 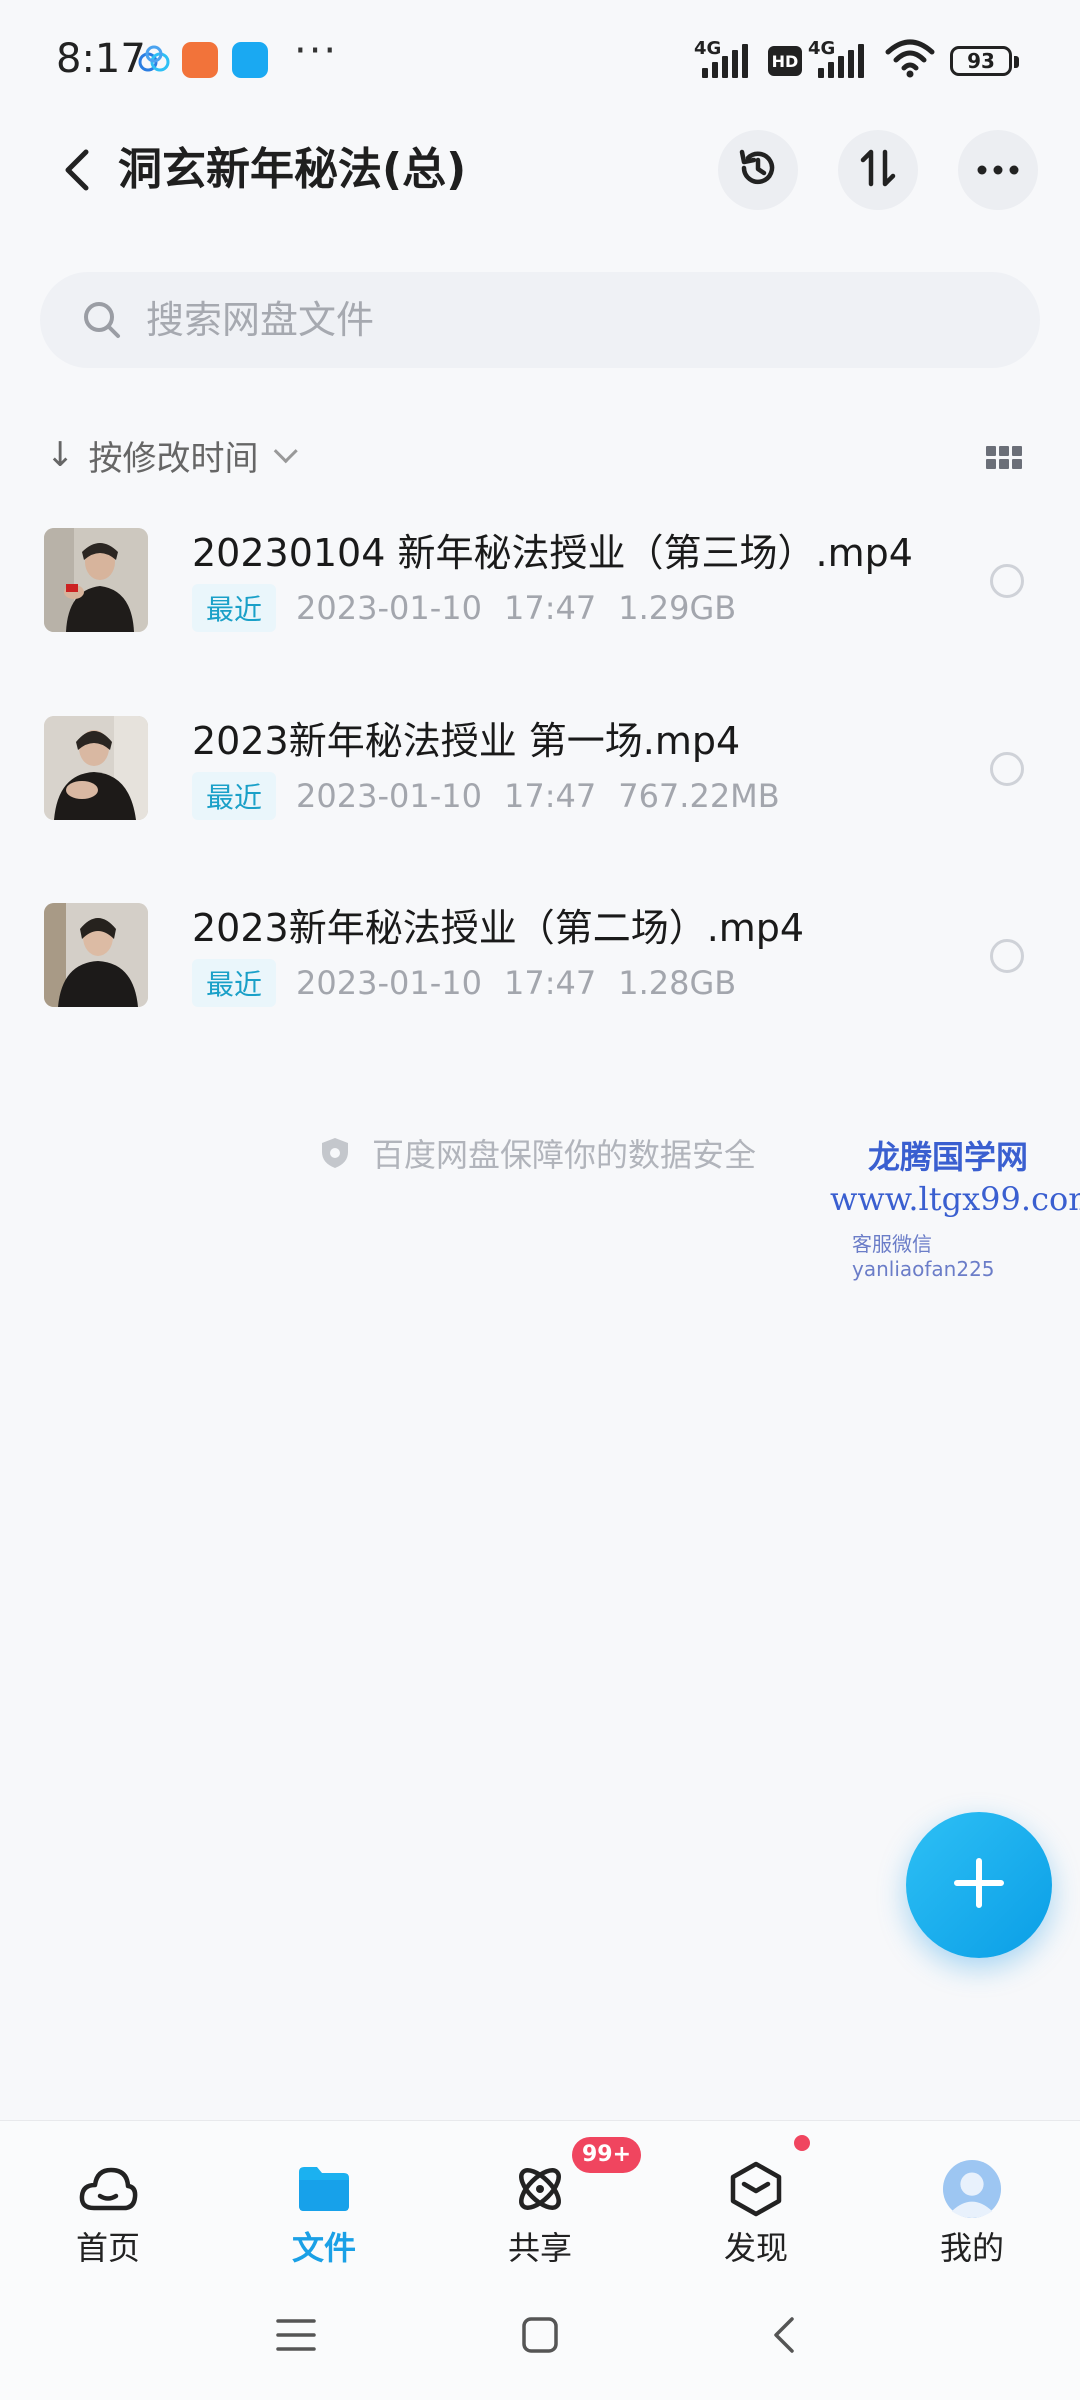 I want to click on watermark-title: 龙腾国学网, so click(x=948, y=1157).